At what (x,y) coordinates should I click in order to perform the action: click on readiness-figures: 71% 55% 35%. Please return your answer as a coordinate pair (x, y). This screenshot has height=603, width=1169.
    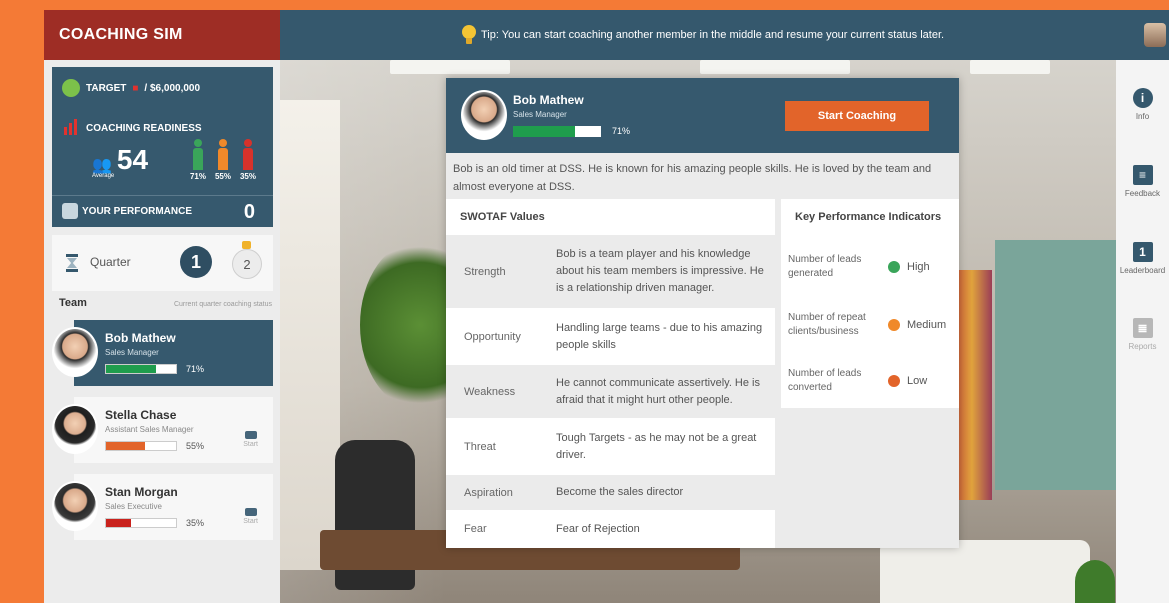
    Looking at the image, I should click on (223, 160).